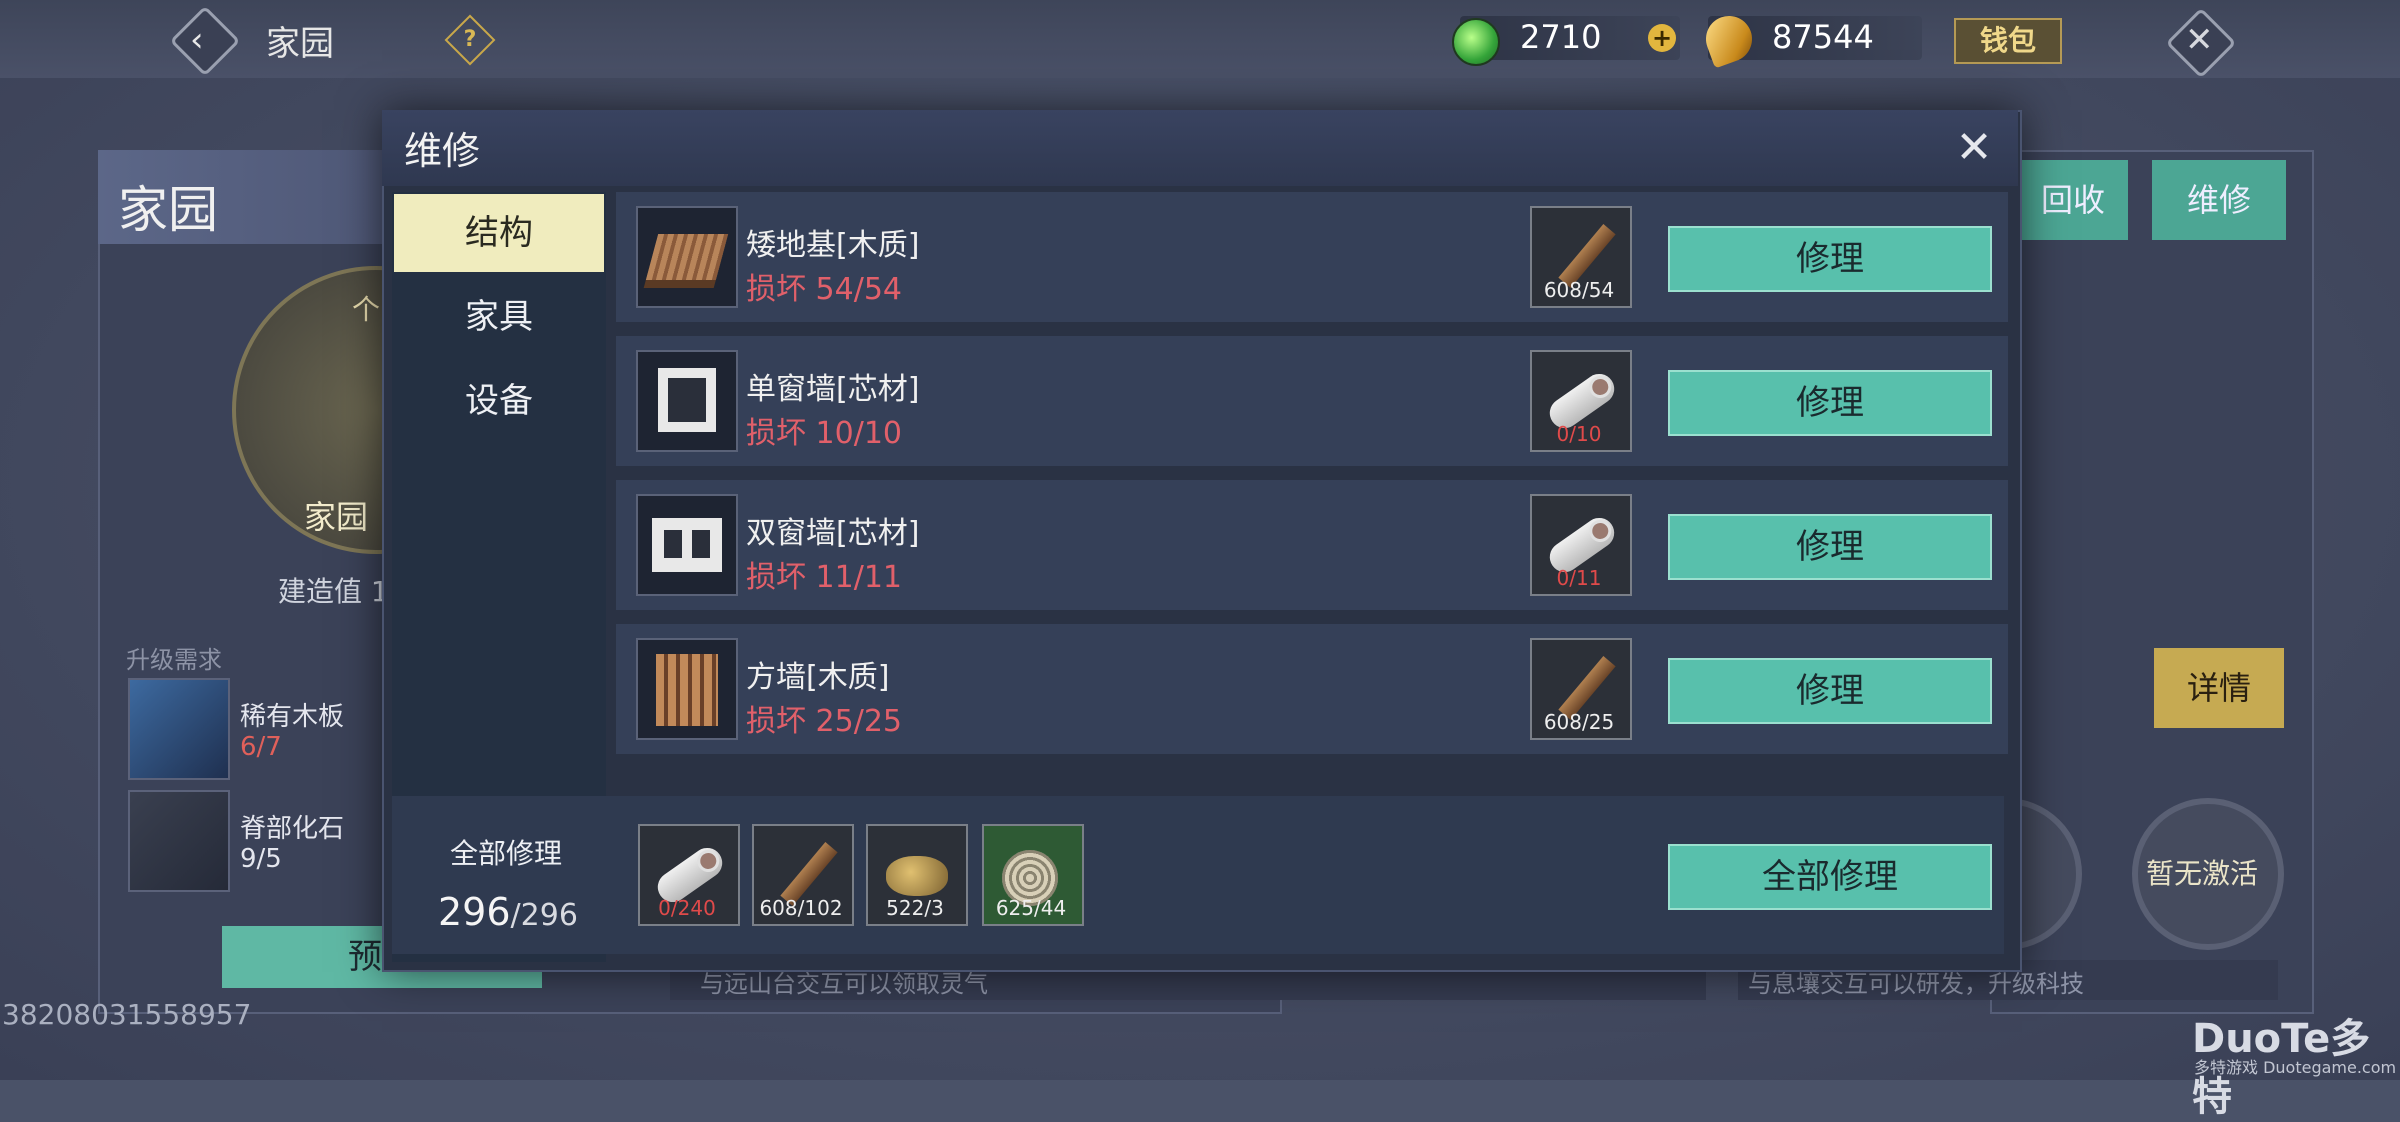 The height and width of the screenshot is (1122, 2400). I want to click on material-count: 0/10, so click(1579, 434).